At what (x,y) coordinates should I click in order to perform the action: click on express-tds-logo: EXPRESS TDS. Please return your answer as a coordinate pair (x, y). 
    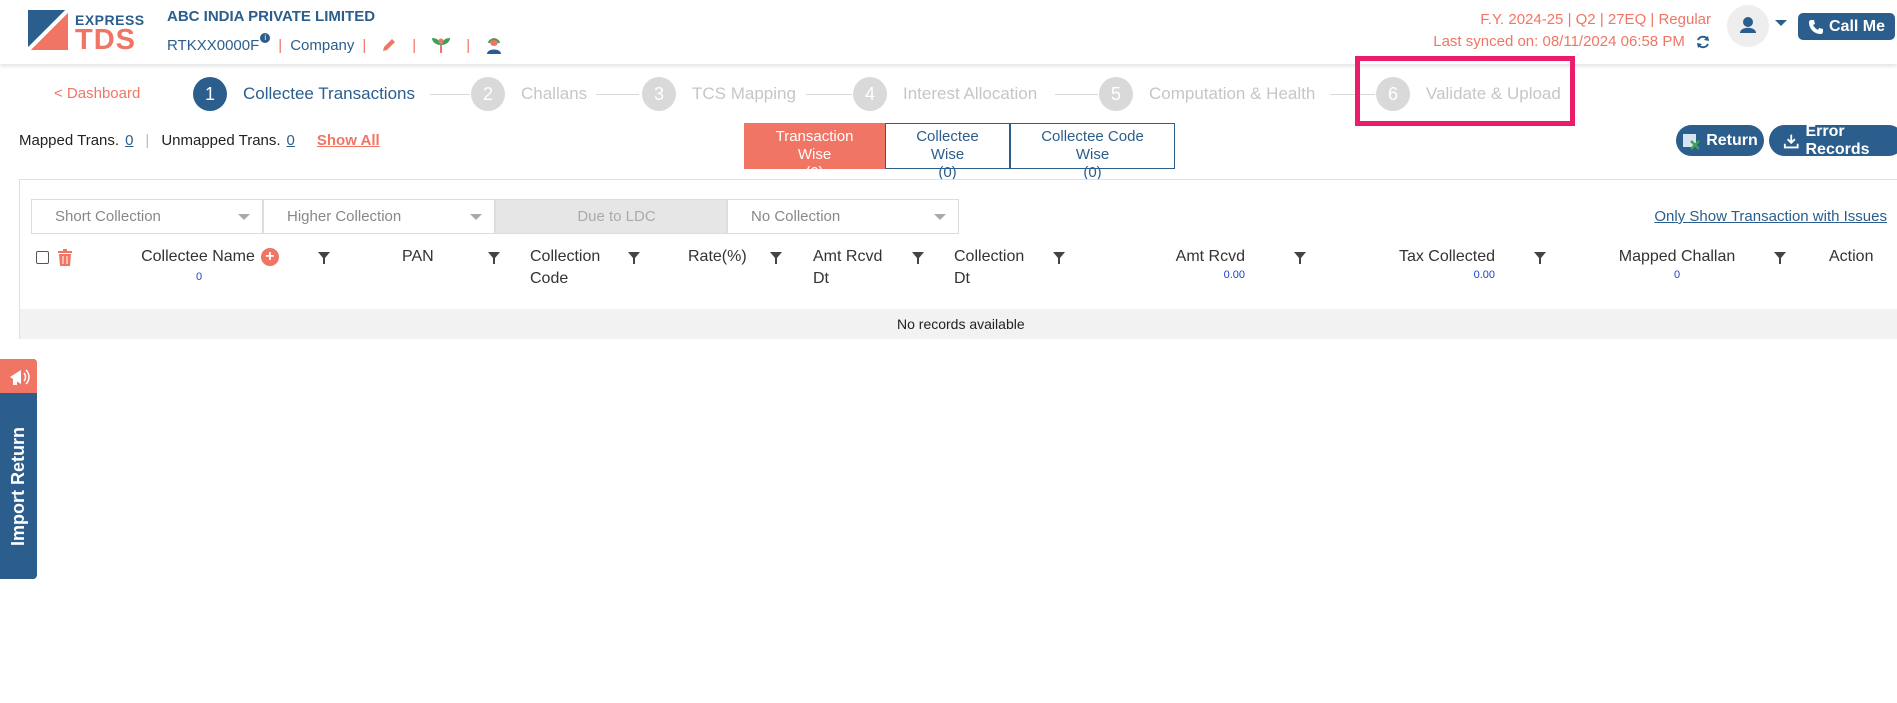
    Looking at the image, I should click on (88, 32).